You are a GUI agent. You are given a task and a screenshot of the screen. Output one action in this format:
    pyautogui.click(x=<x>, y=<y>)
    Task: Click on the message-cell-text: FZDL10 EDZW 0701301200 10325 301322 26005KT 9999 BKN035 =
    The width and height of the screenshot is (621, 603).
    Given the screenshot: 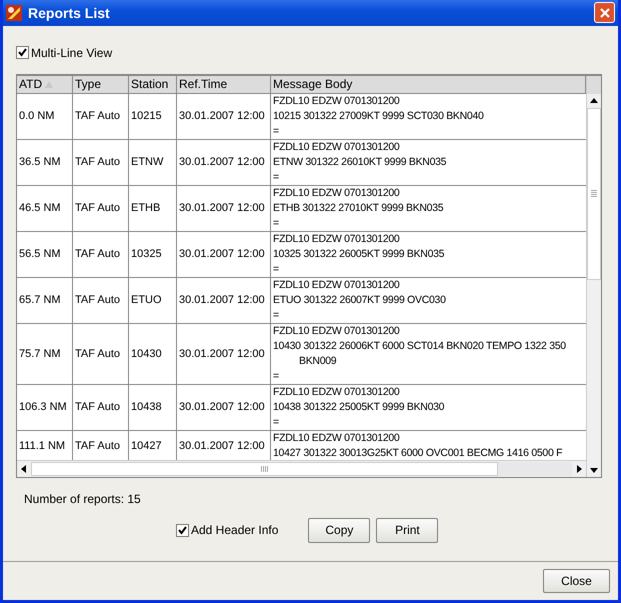 What is the action you would take?
    pyautogui.click(x=359, y=254)
    